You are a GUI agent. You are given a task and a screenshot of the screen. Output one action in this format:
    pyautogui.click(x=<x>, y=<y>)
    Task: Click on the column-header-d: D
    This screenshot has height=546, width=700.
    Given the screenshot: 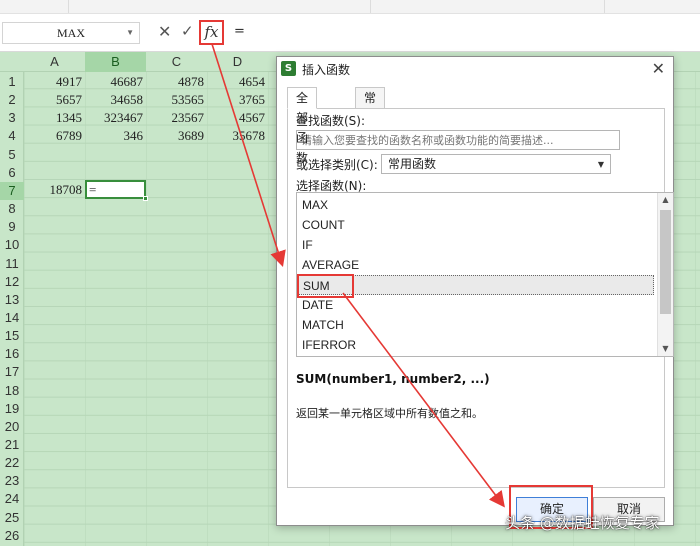 What is the action you would take?
    pyautogui.click(x=237, y=62)
    